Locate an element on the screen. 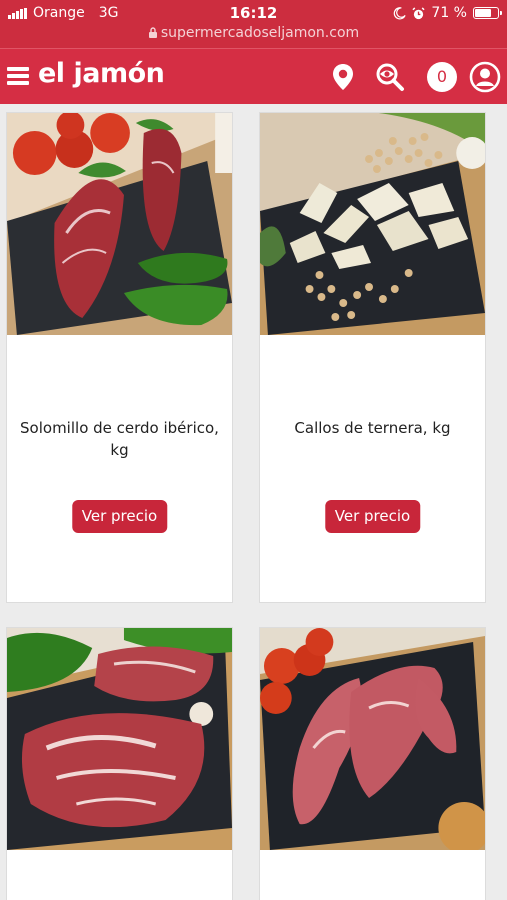 This screenshot has height=900, width=507. status-right: 71 % is located at coordinates (447, 13).